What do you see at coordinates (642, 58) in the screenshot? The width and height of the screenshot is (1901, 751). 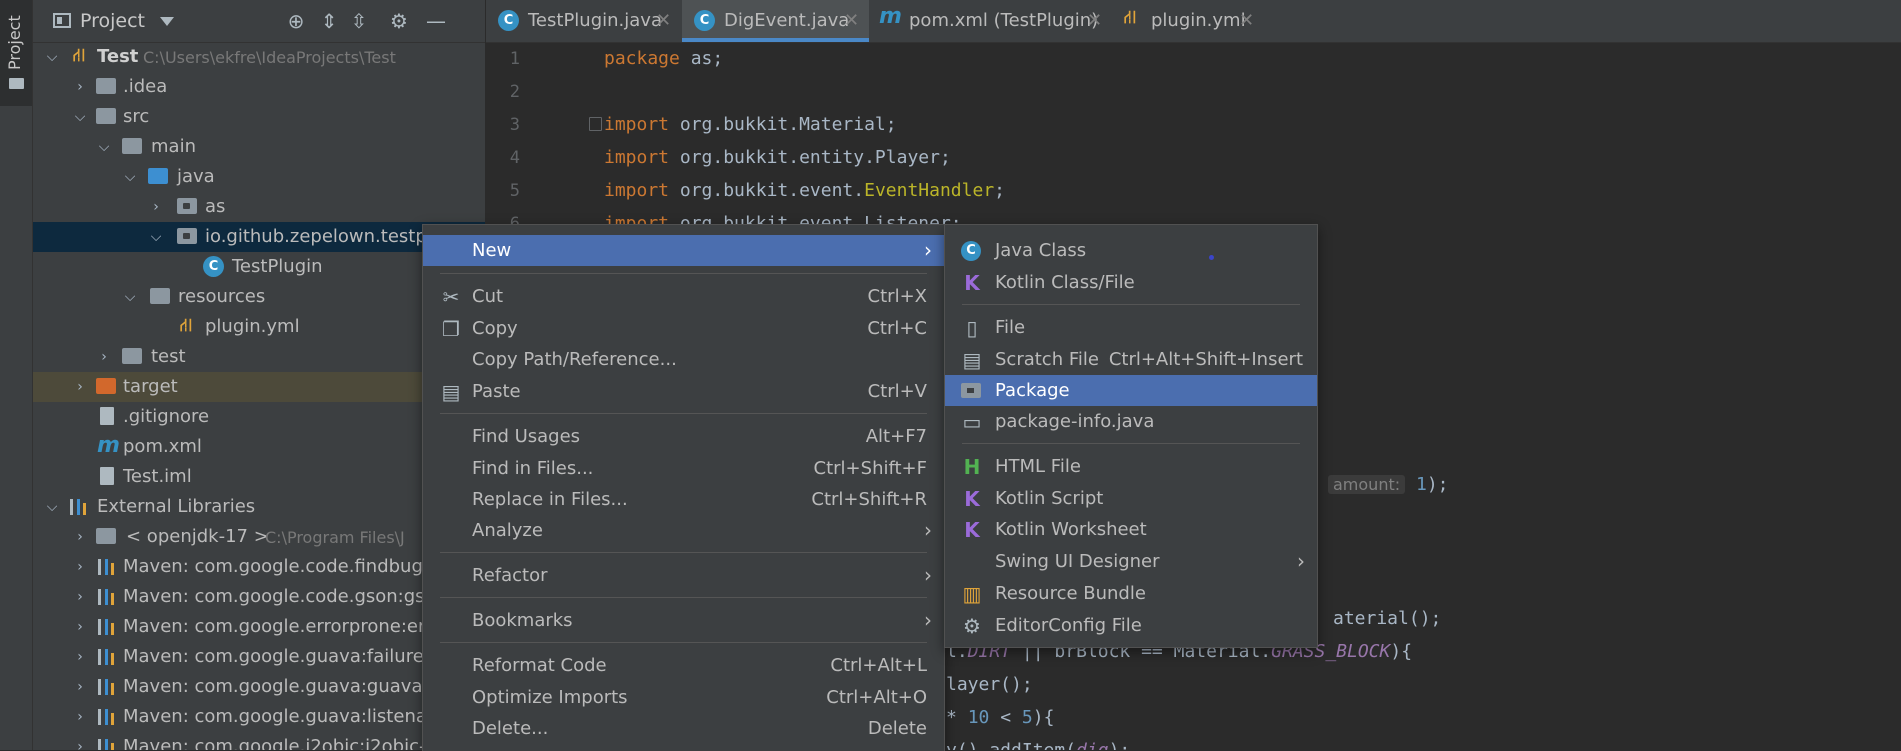 I see `keyword: package` at bounding box center [642, 58].